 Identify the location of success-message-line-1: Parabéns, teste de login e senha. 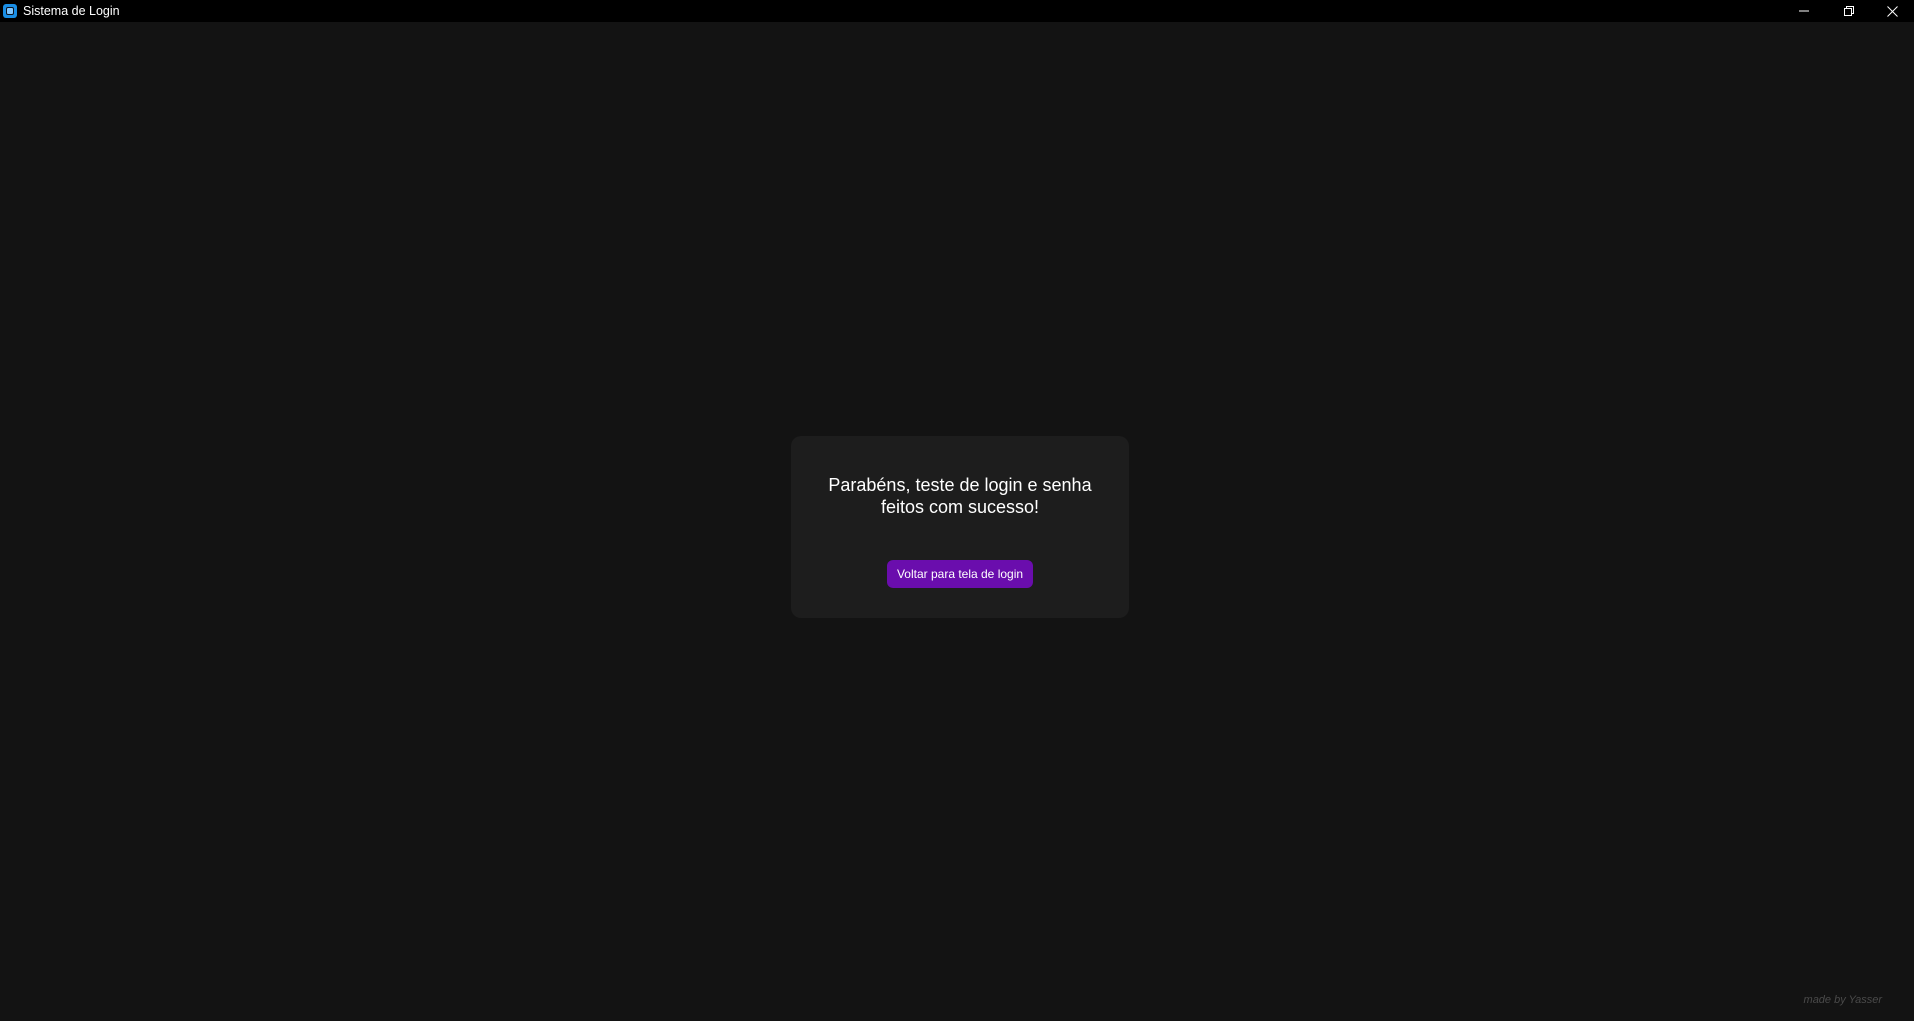
(960, 485).